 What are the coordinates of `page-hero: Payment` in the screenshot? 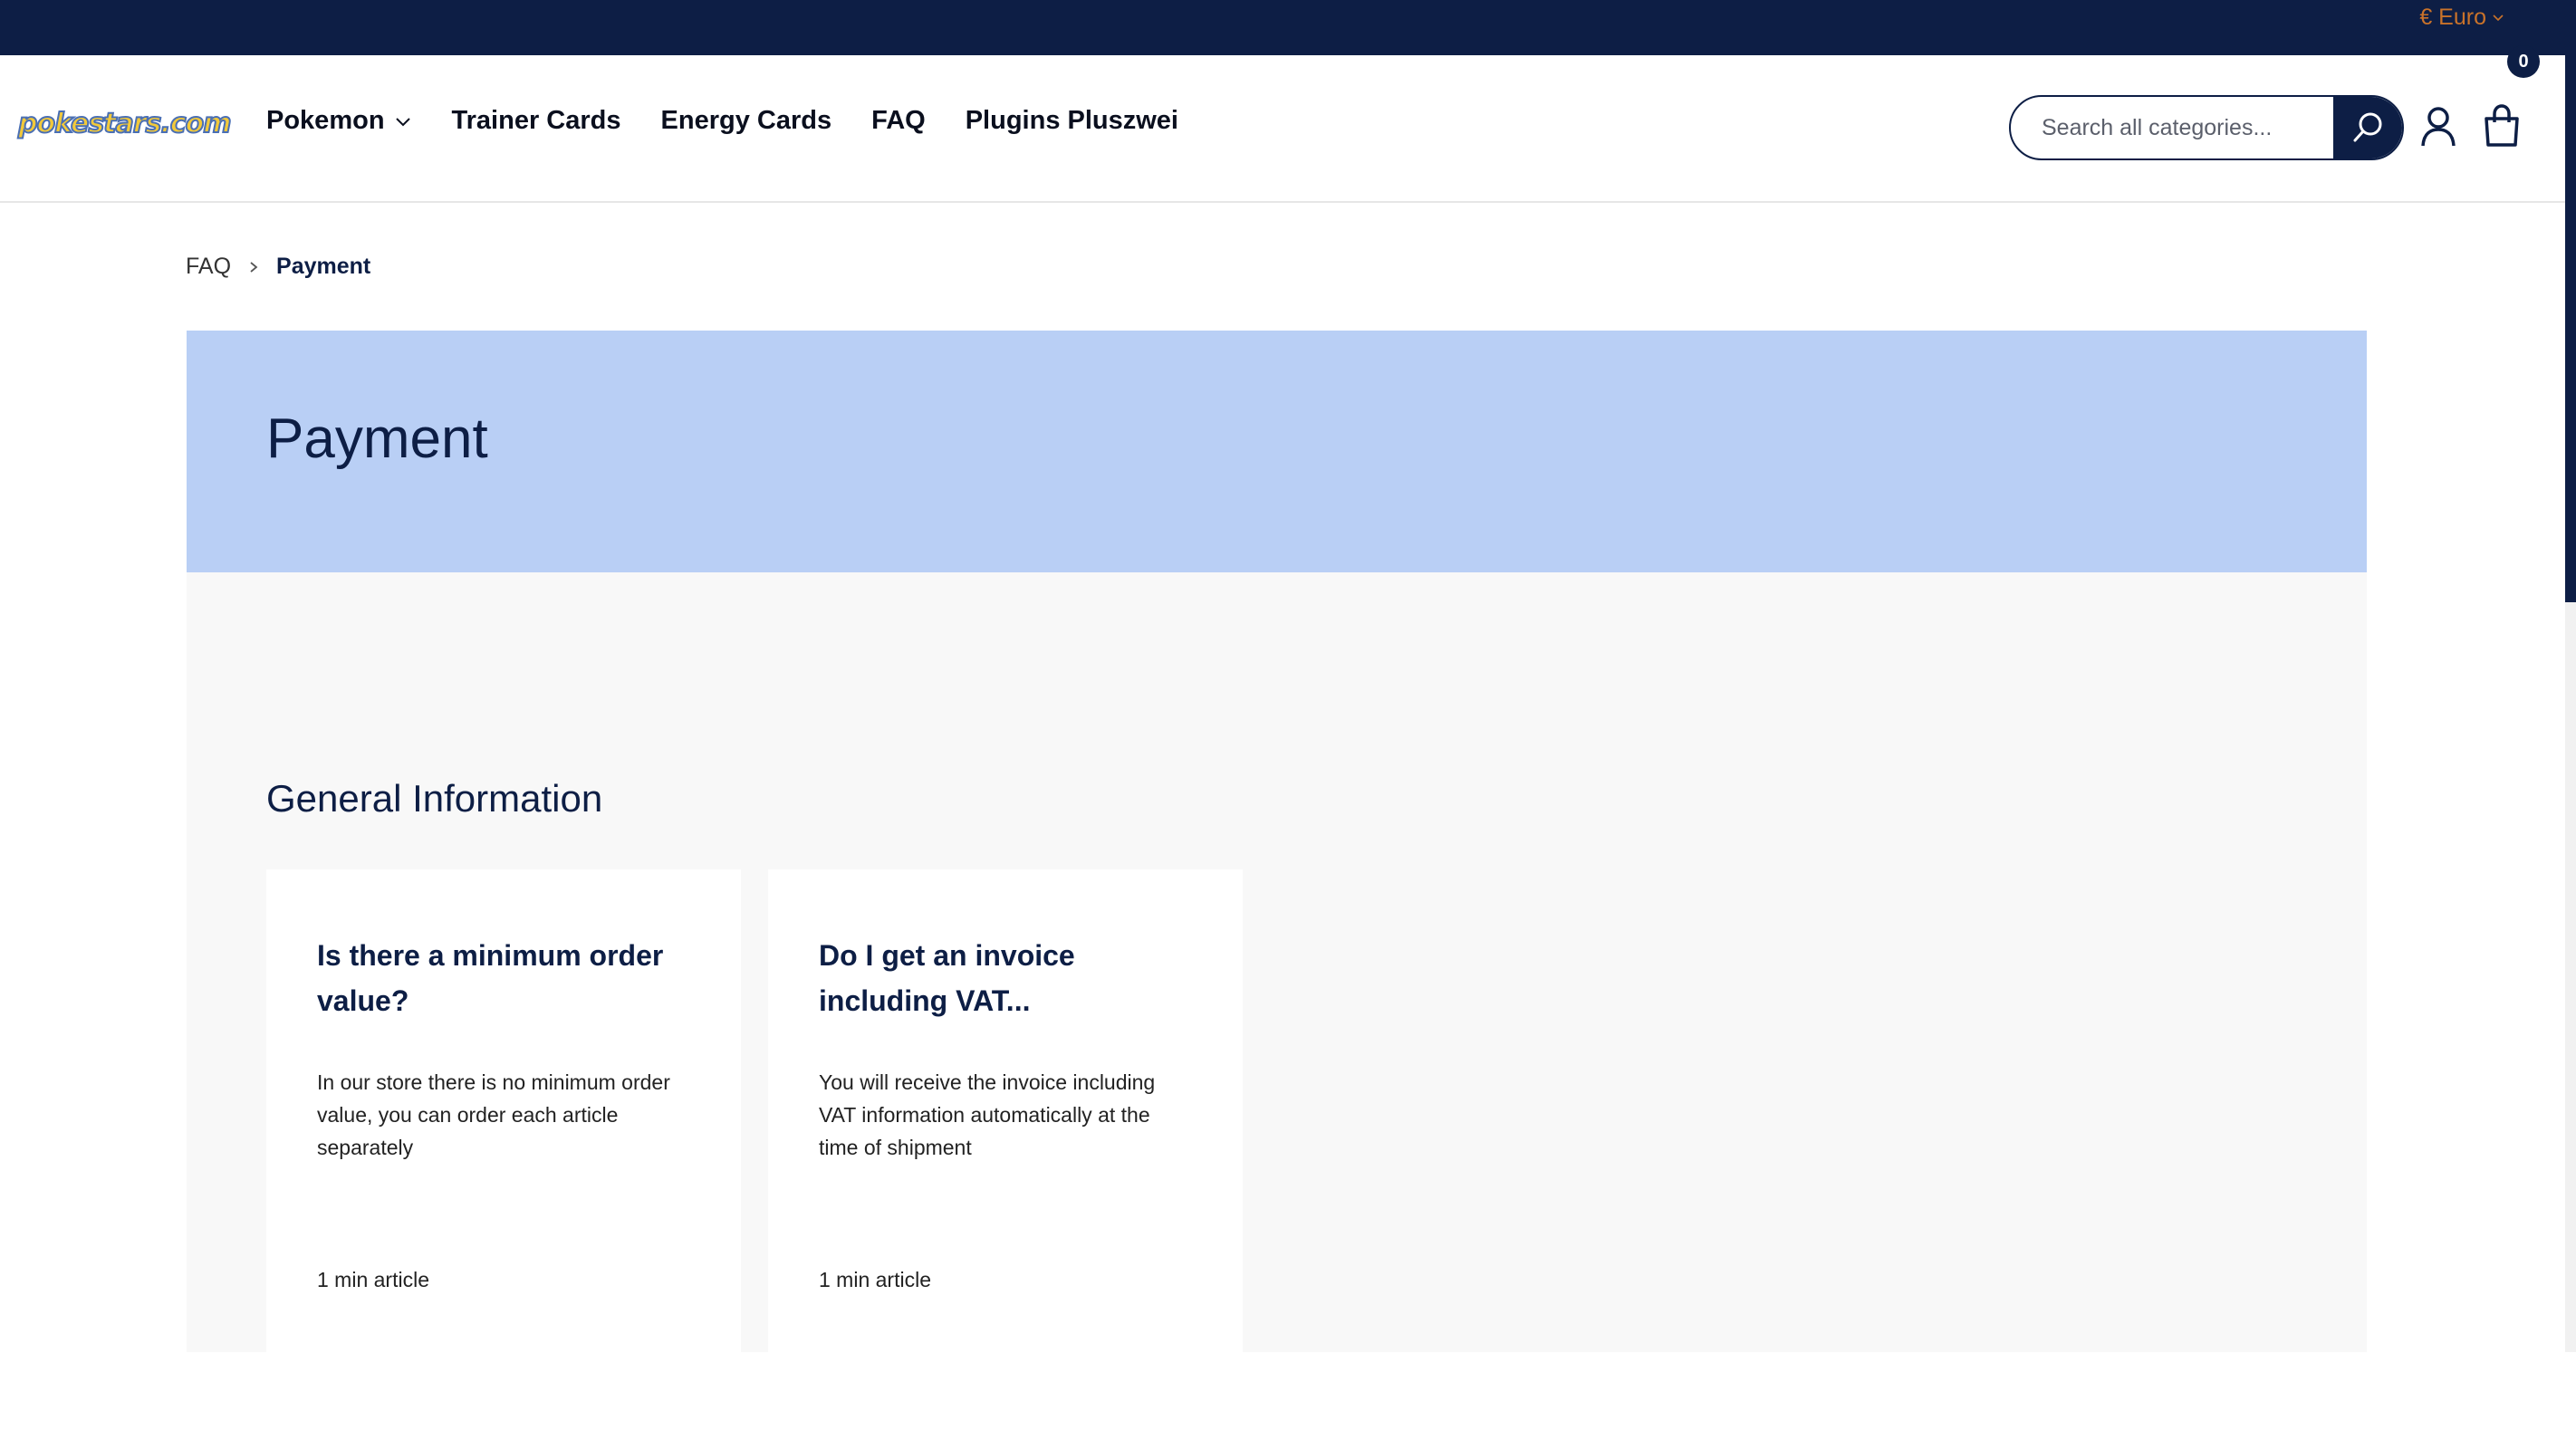 It's located at (1277, 451).